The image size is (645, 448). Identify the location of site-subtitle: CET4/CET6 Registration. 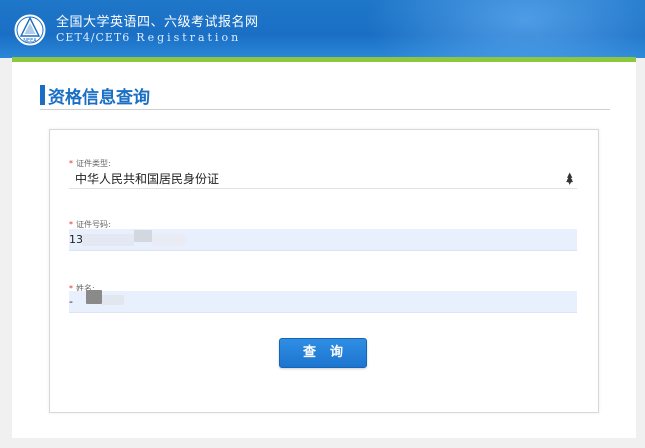
(148, 37).